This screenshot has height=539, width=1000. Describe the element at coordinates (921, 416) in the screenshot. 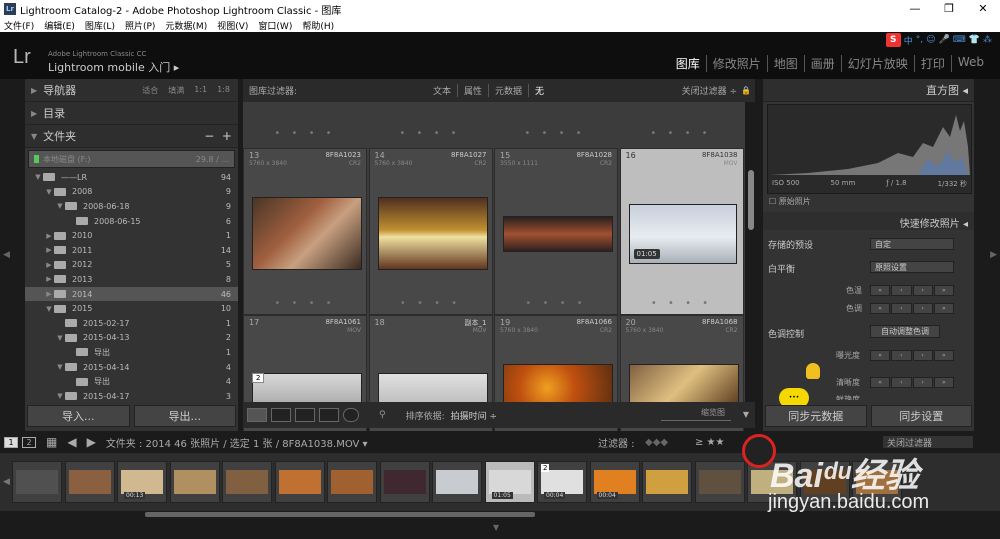

I see `sync-settings-button: 同步设置` at that location.